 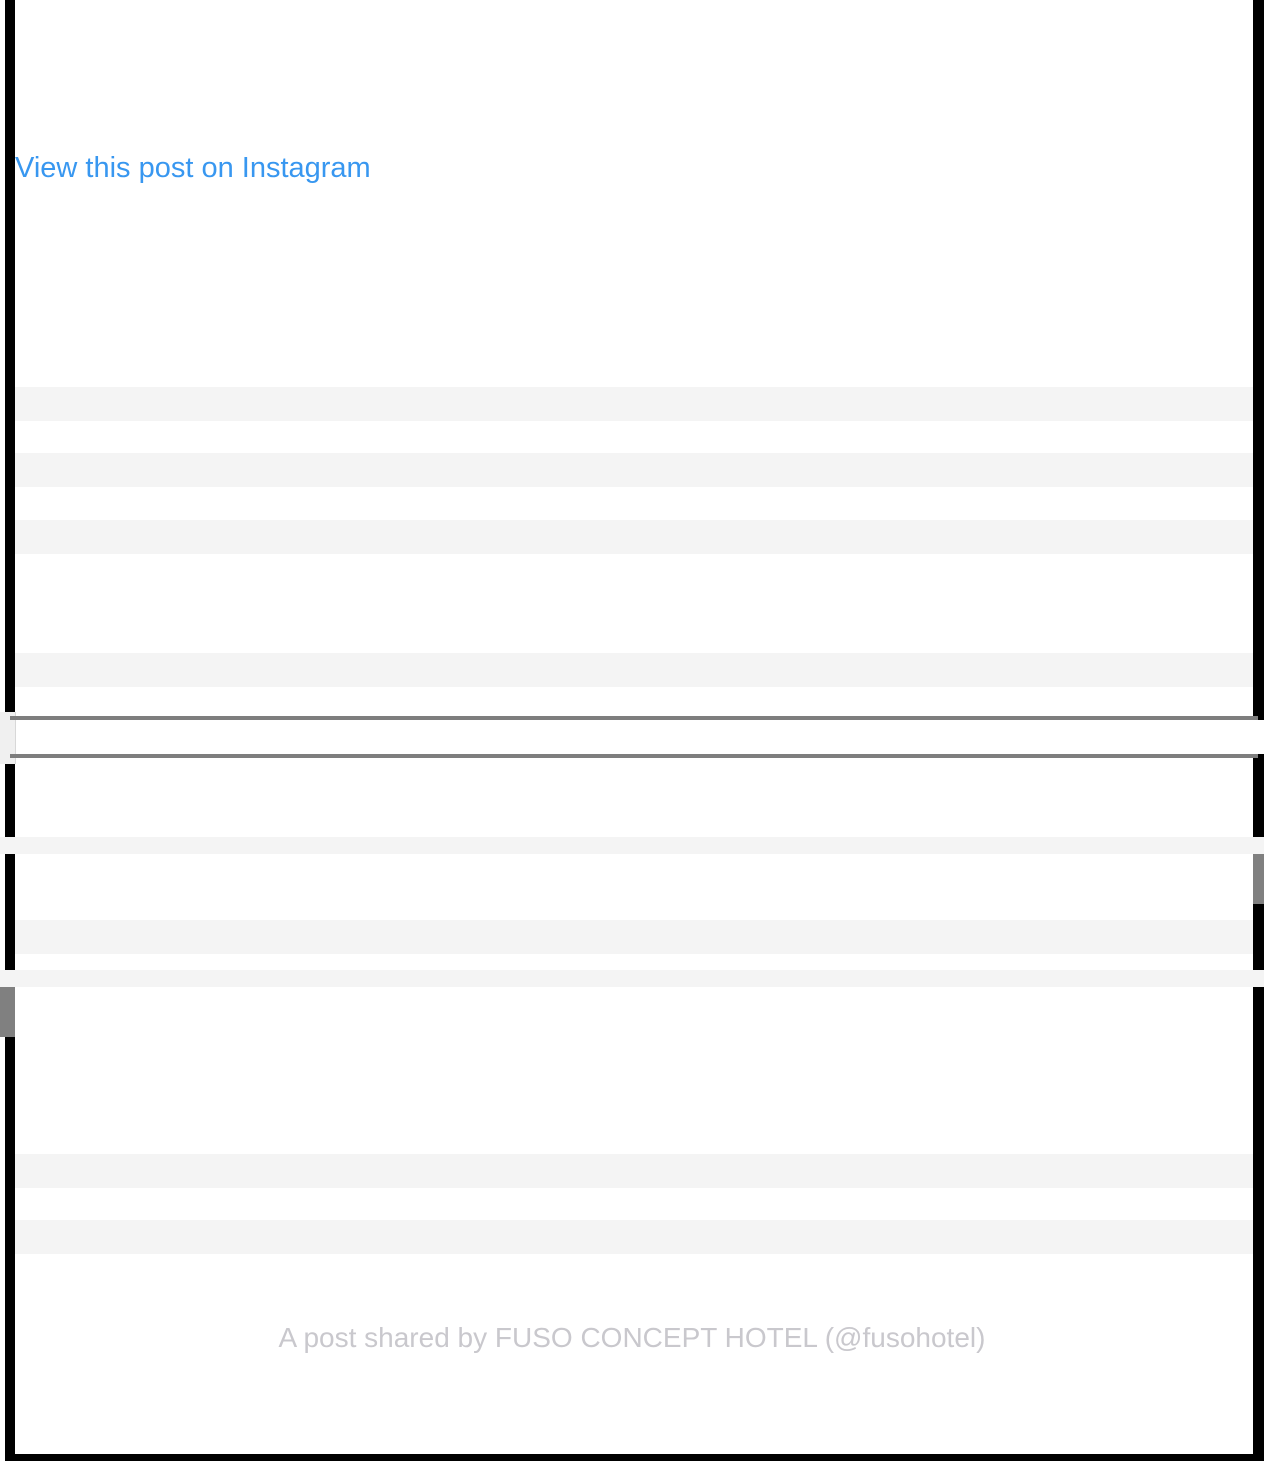 What do you see at coordinates (634, 756) in the screenshot?
I see `divider-line-bottom` at bounding box center [634, 756].